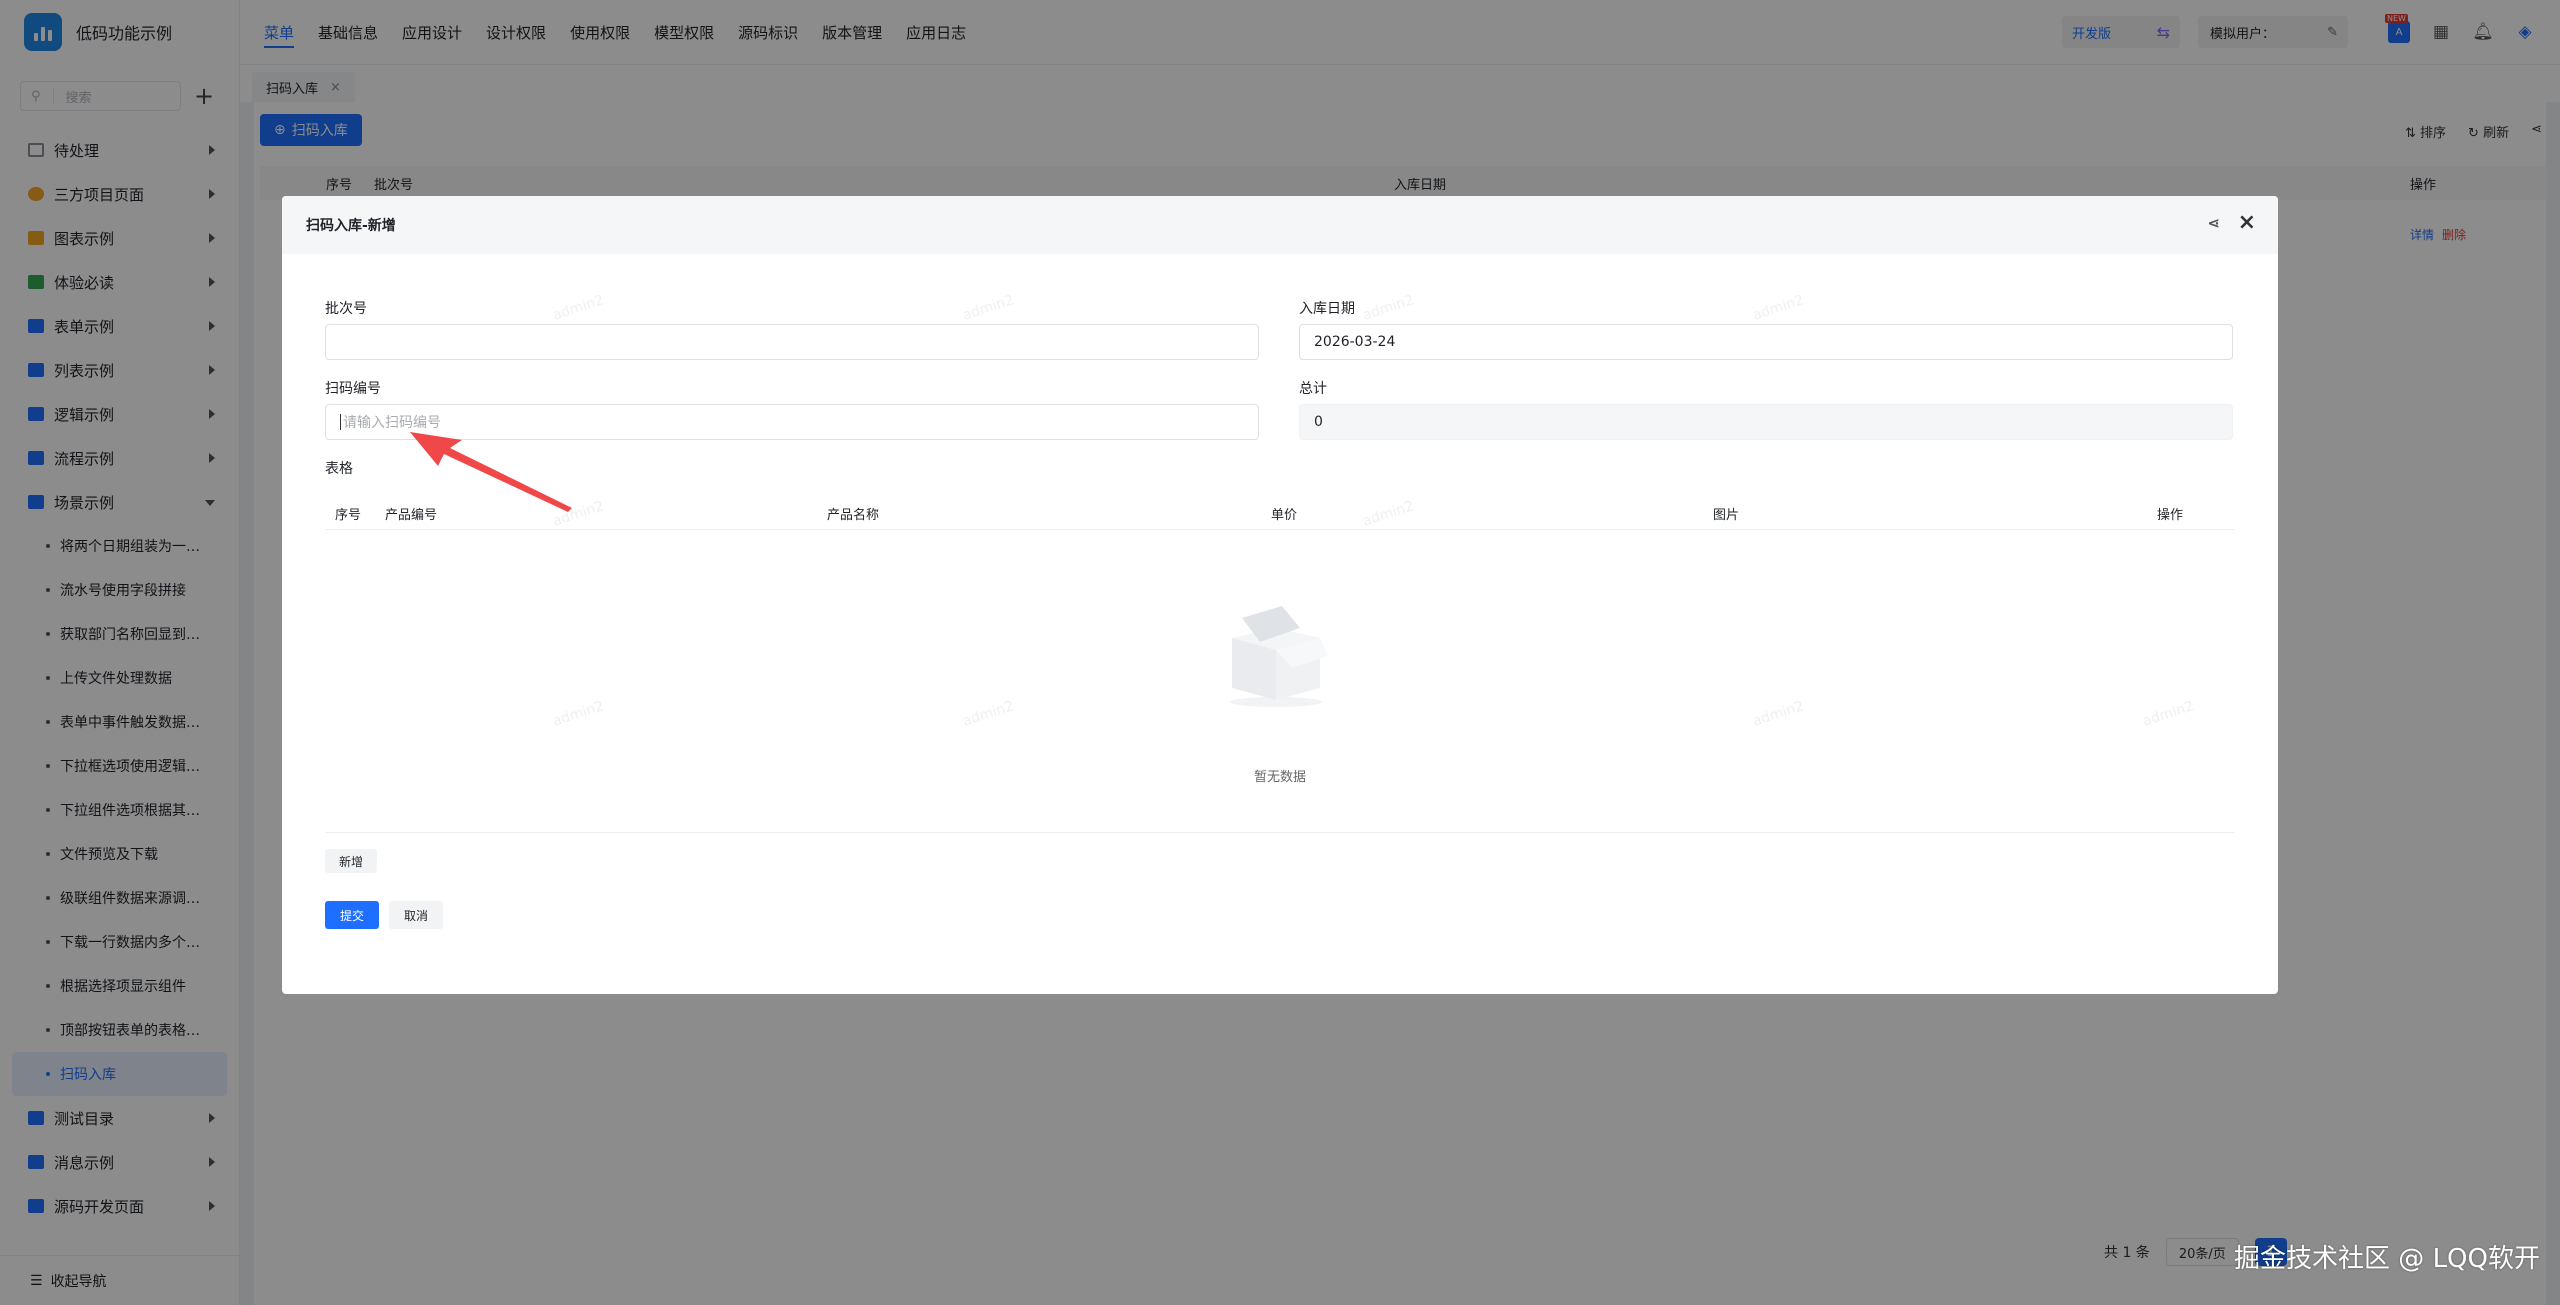 The height and width of the screenshot is (1305, 2560). I want to click on sub-table-label: 表格, so click(339, 469).